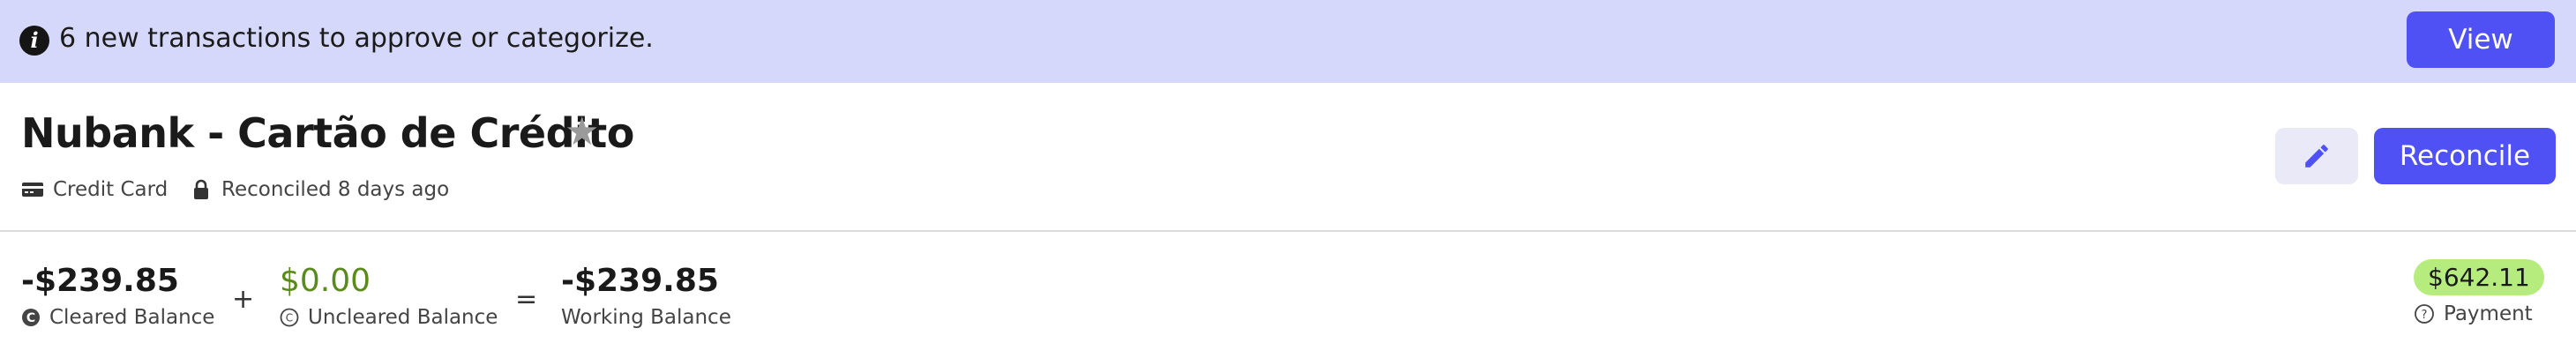 The height and width of the screenshot is (358, 2576). I want to click on working-balance: -$239.85 Working Balance, so click(646, 296).